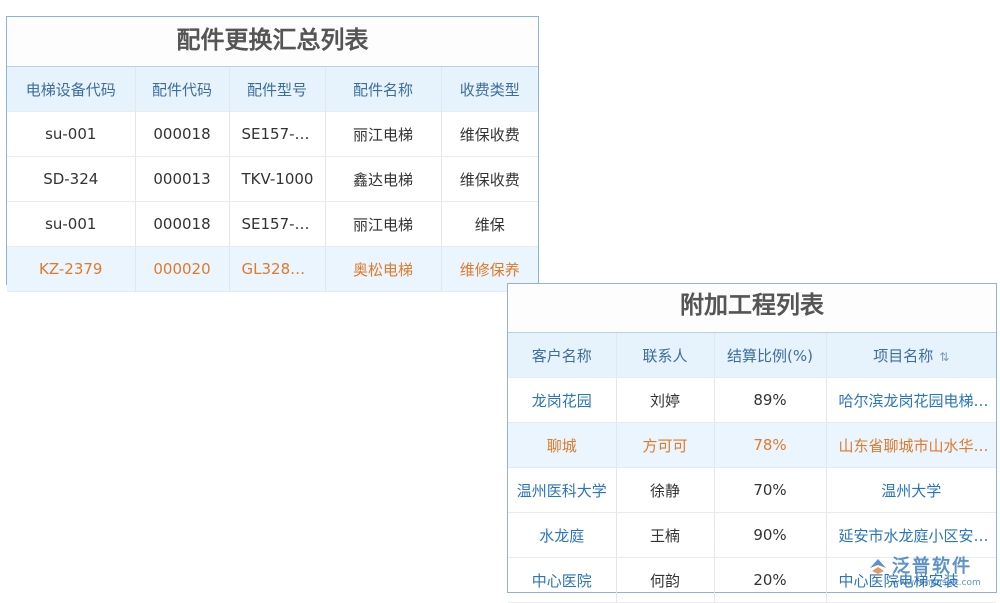 This screenshot has height=603, width=1000. I want to click on cell-customer-link: 温州医科大学, so click(562, 490).